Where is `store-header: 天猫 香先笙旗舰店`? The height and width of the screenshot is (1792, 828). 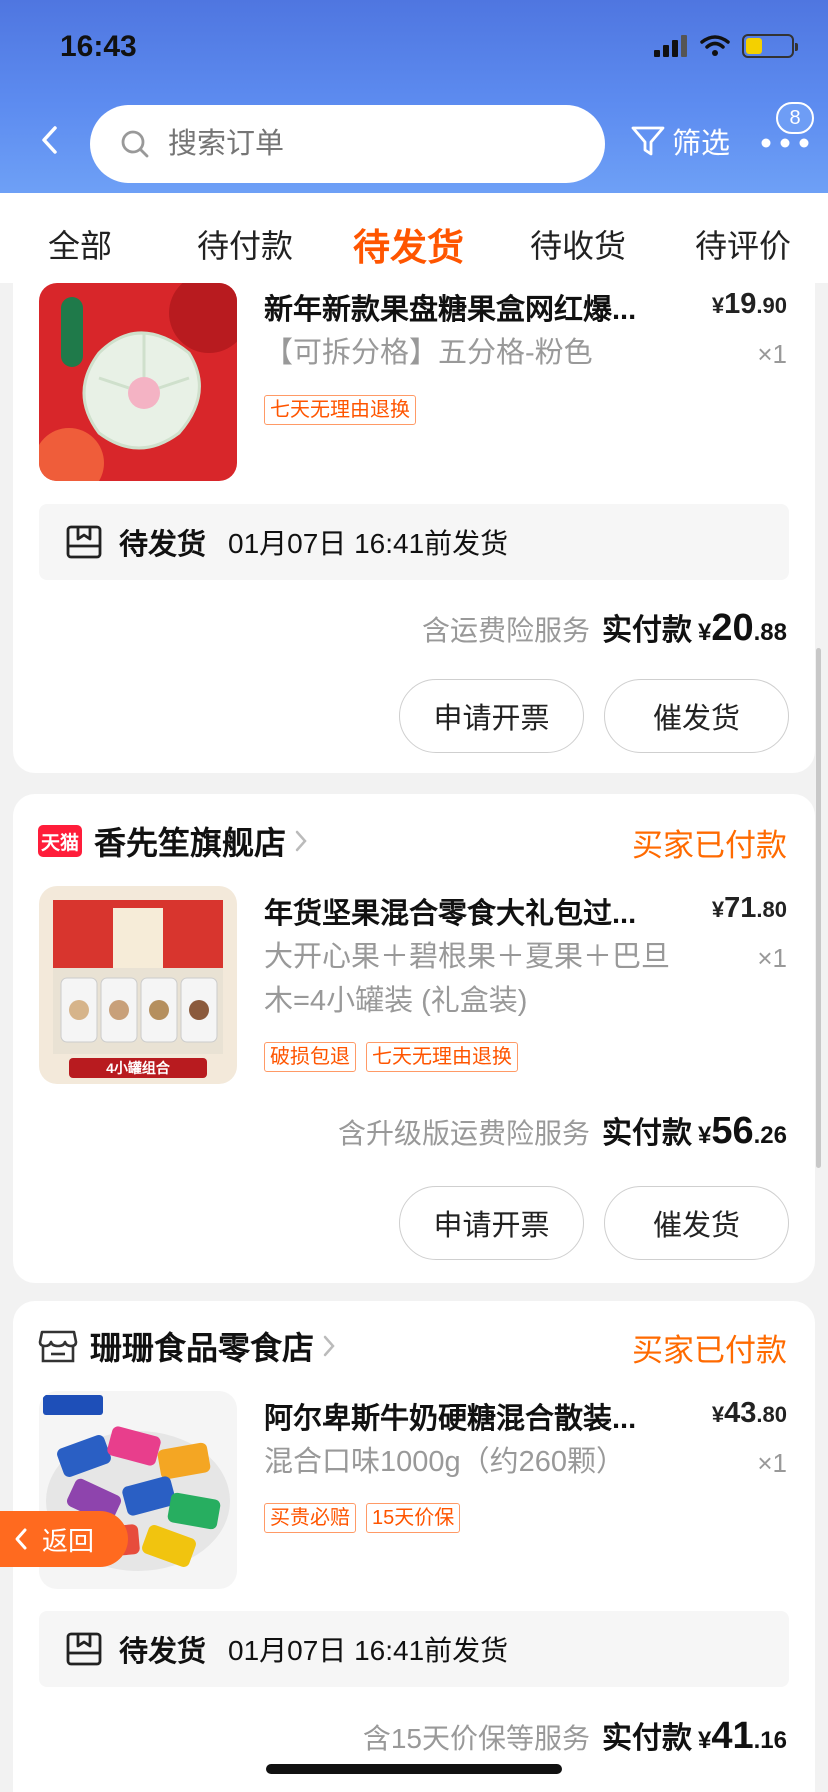 store-header: 天猫 香先笙旗舰店 is located at coordinates (173, 841).